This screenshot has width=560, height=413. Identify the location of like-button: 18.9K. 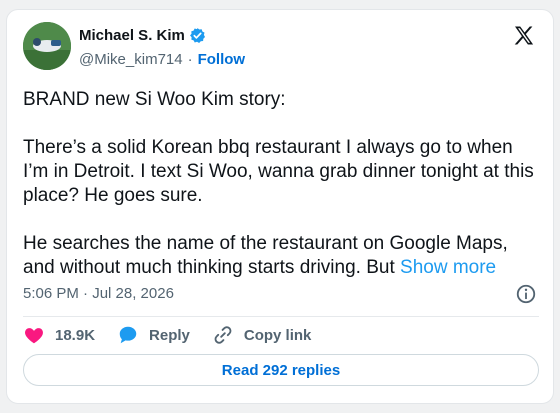
(59, 335).